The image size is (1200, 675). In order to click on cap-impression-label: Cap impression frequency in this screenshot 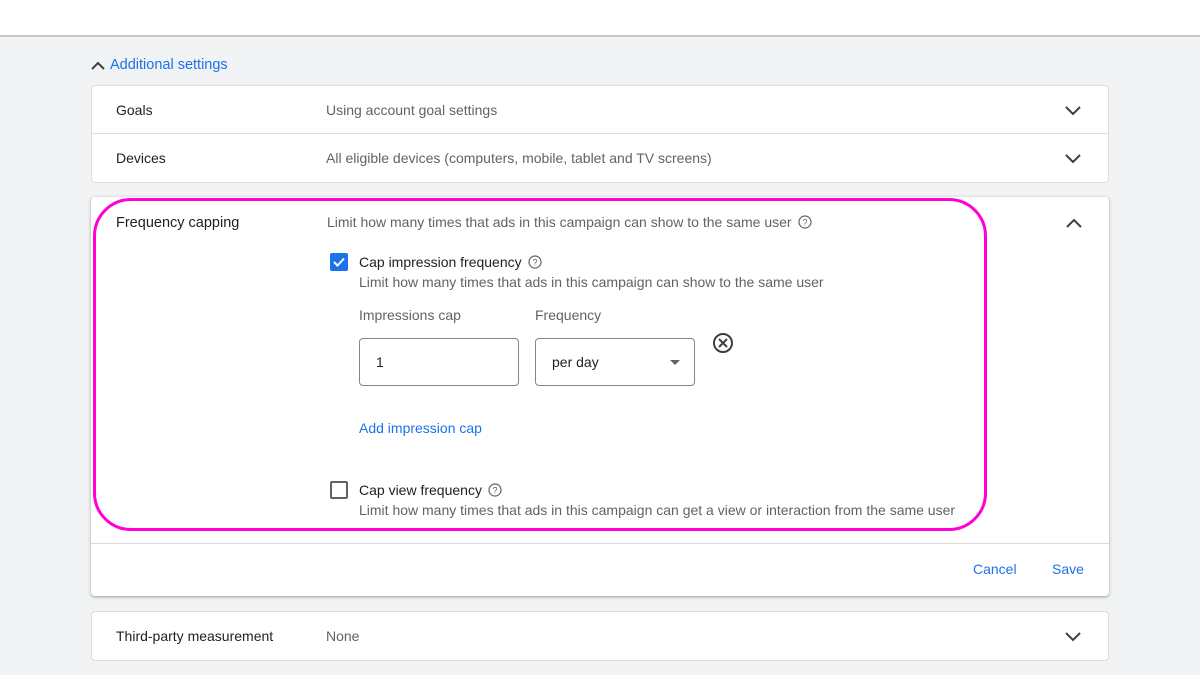, I will do `click(440, 262)`.